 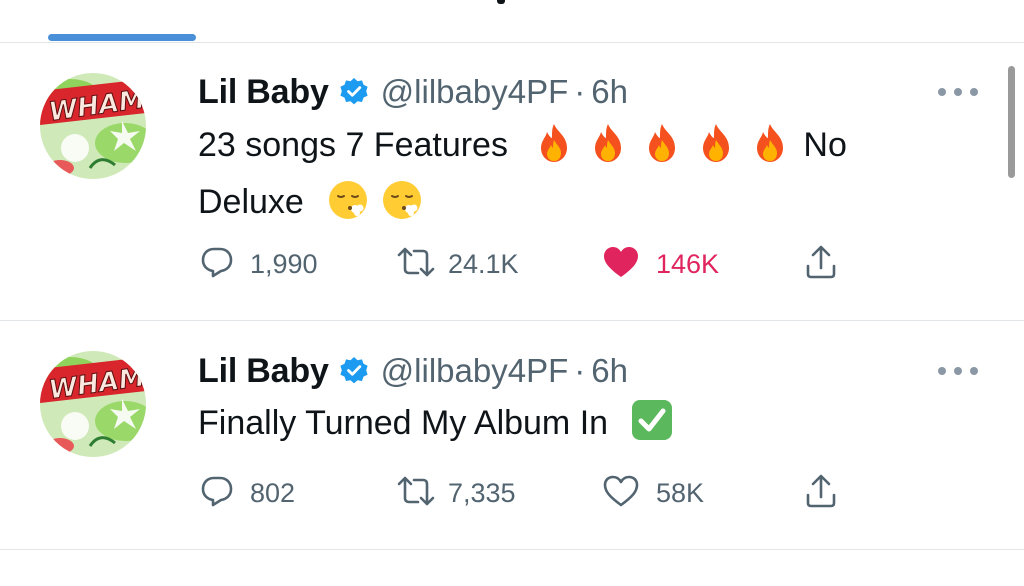 I want to click on retweet-button: 7,335, so click(x=456, y=493).